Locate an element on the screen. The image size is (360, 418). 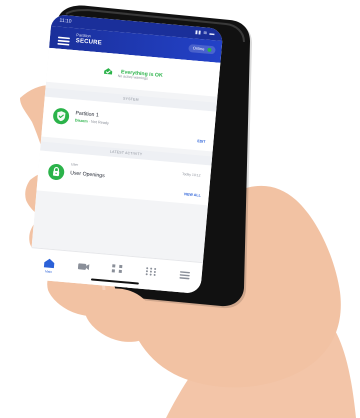
activity-view-all-link: VIEW ALL is located at coordinates (192, 194).